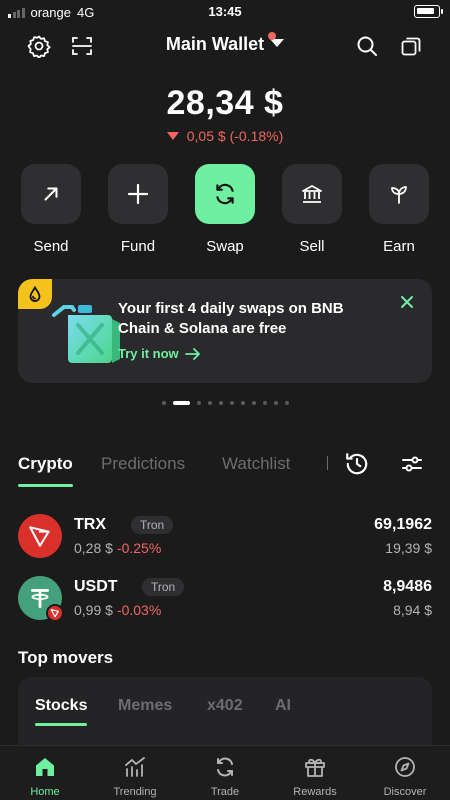 Image resolution: width=450 pixels, height=800 pixels. I want to click on header: Main Wallet, so click(225, 46).